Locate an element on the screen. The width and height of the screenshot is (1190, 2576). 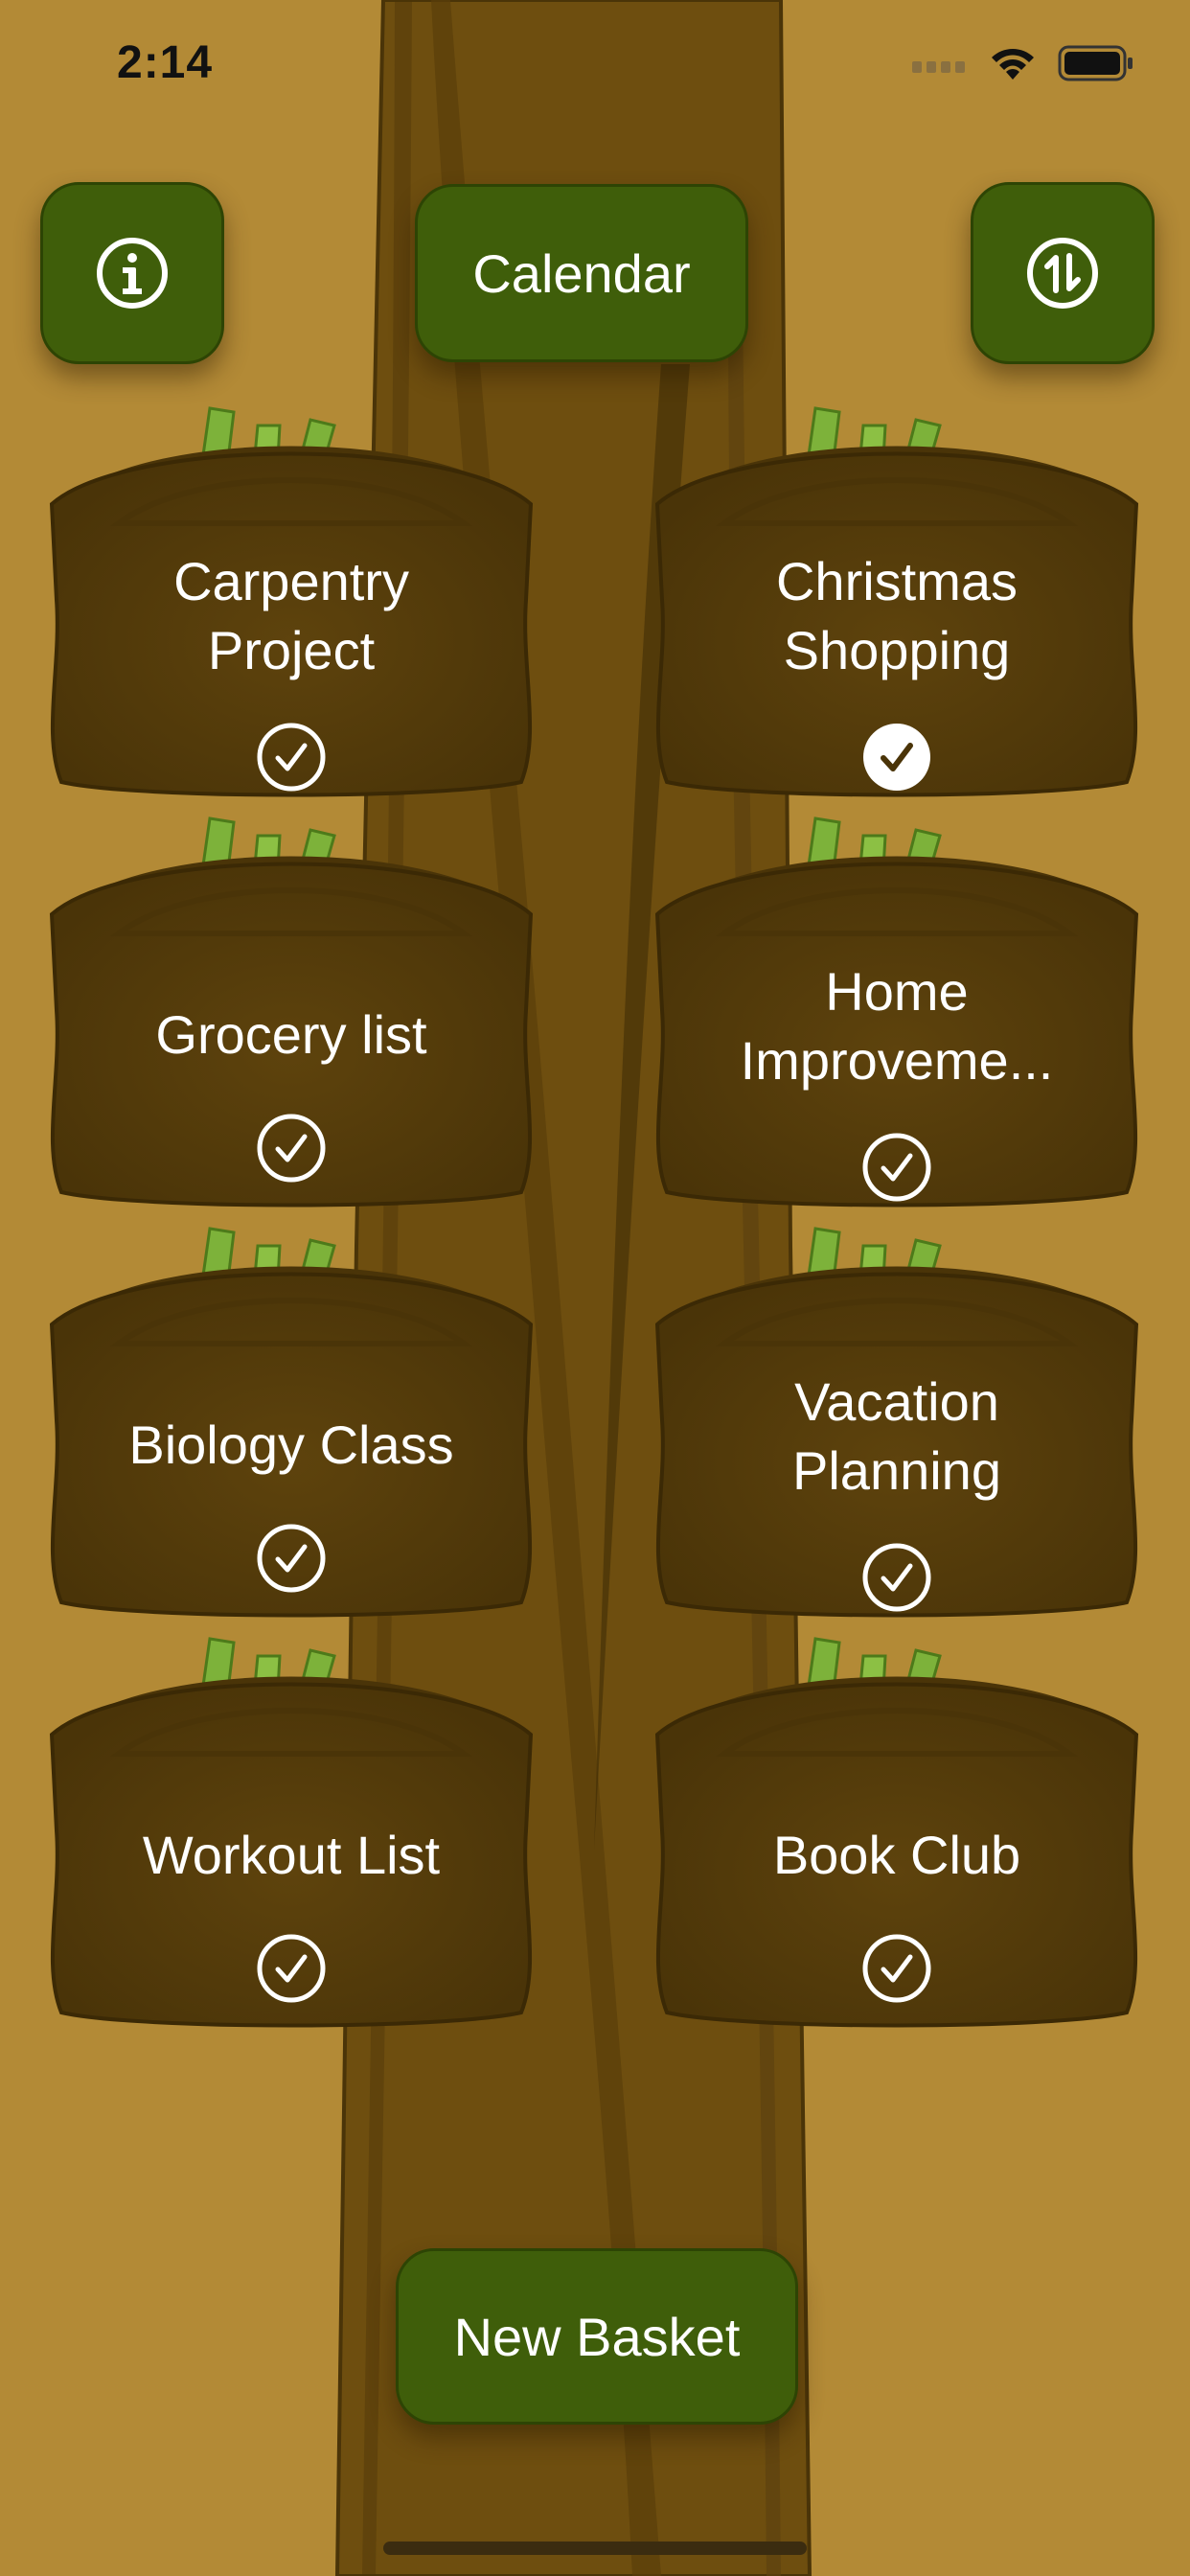
basket-title: Grocery list is located at coordinates (291, 1034).